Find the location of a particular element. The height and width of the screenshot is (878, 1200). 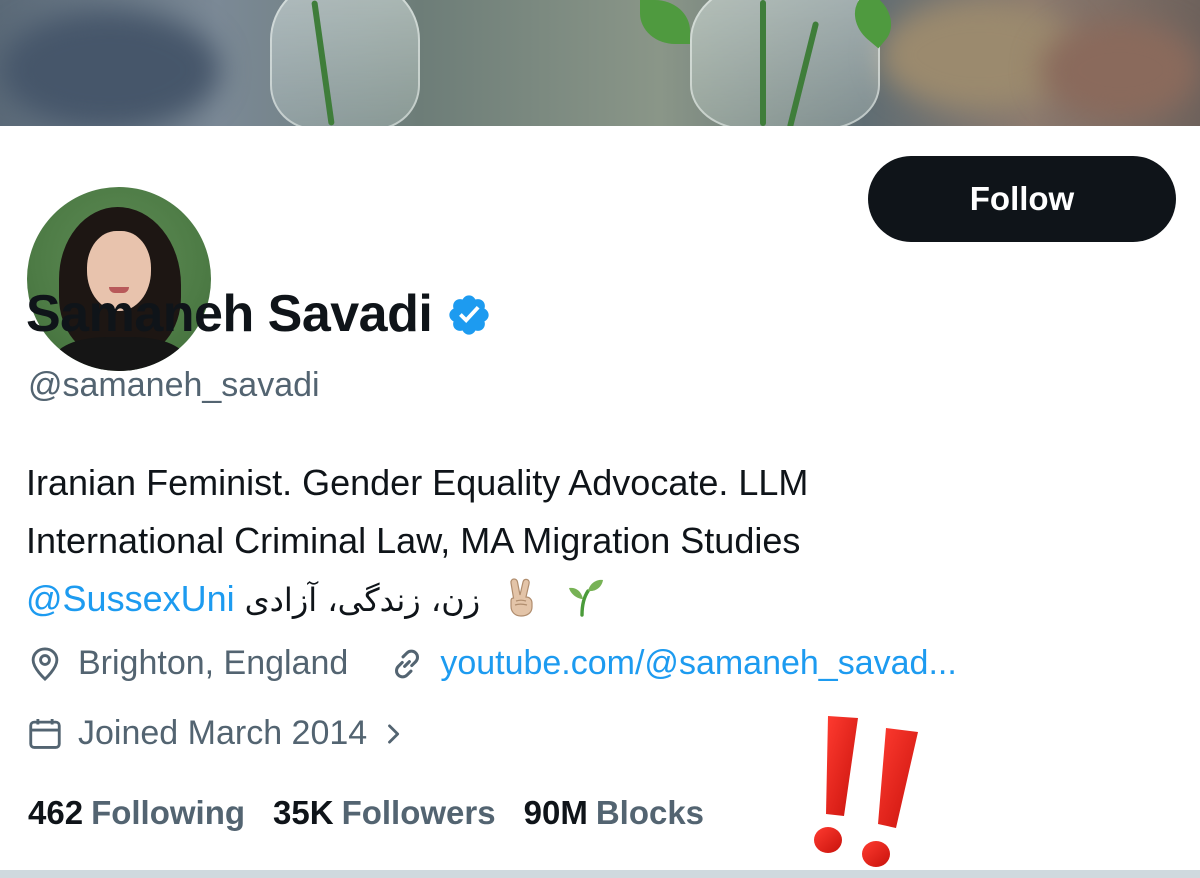

bottom-divider is located at coordinates (600, 874).